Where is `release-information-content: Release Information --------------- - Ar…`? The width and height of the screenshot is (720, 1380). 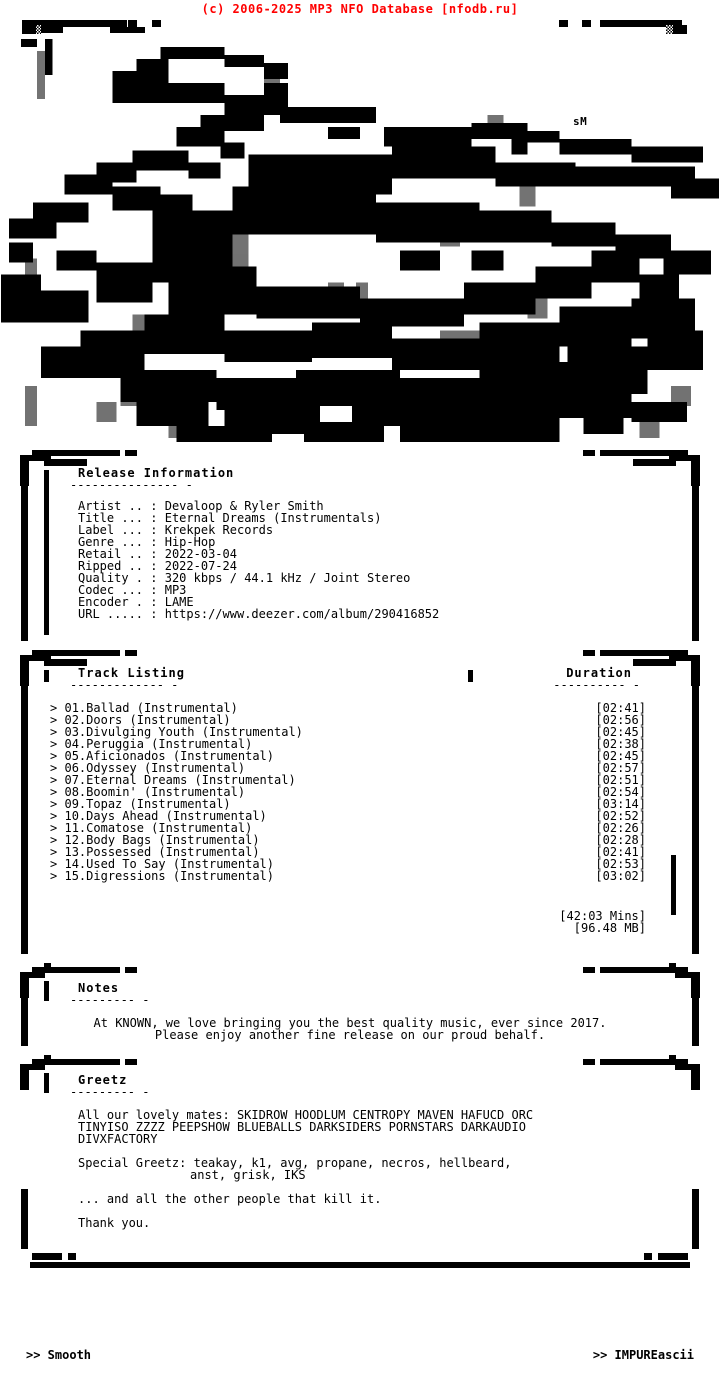
release-information-content: Release Information --------------- - Ar… is located at coordinates (360, 540).